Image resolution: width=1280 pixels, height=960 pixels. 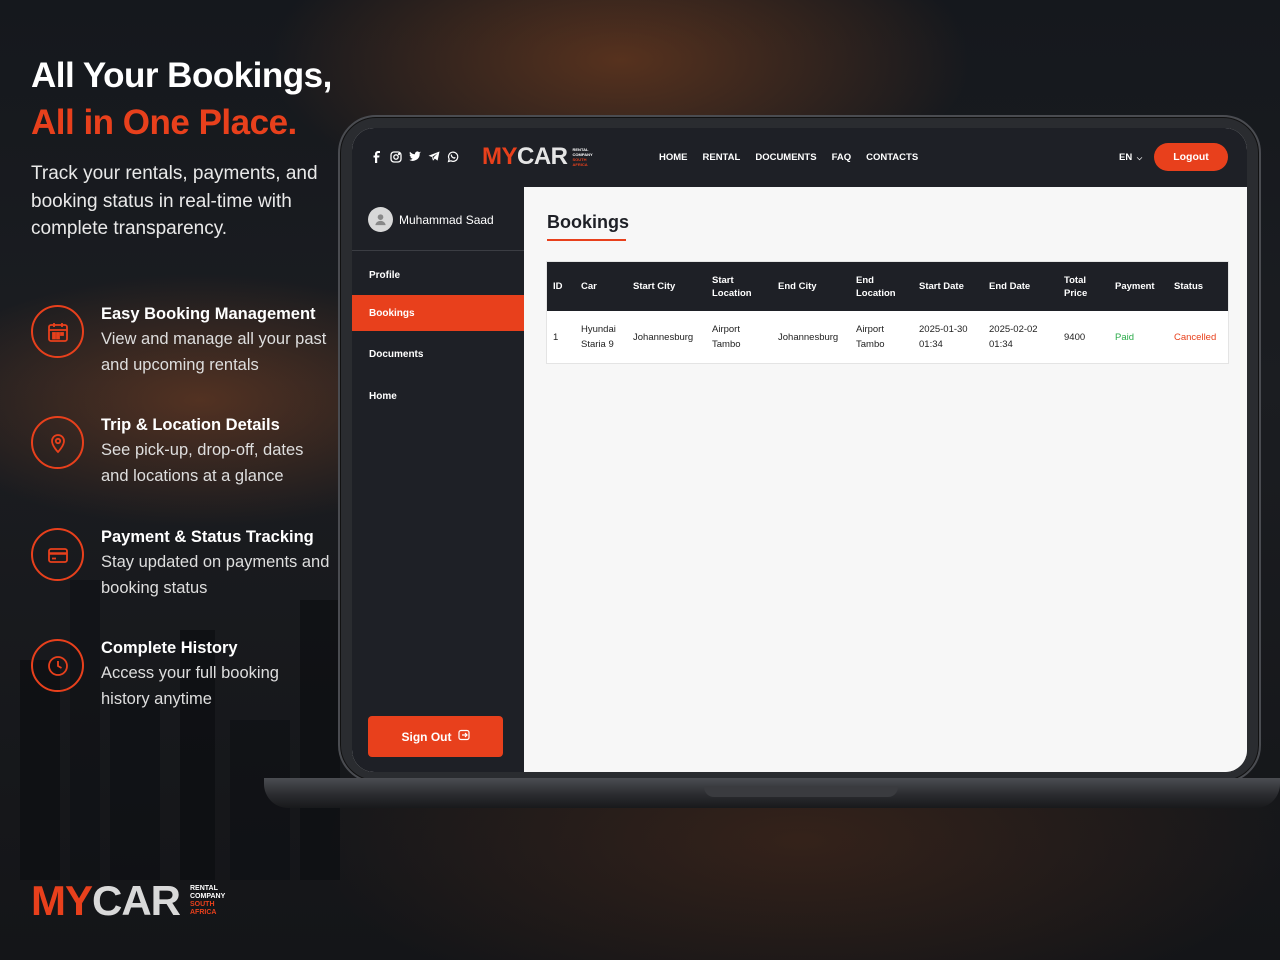 I want to click on col-header: Total Price, so click(x=1076, y=286).